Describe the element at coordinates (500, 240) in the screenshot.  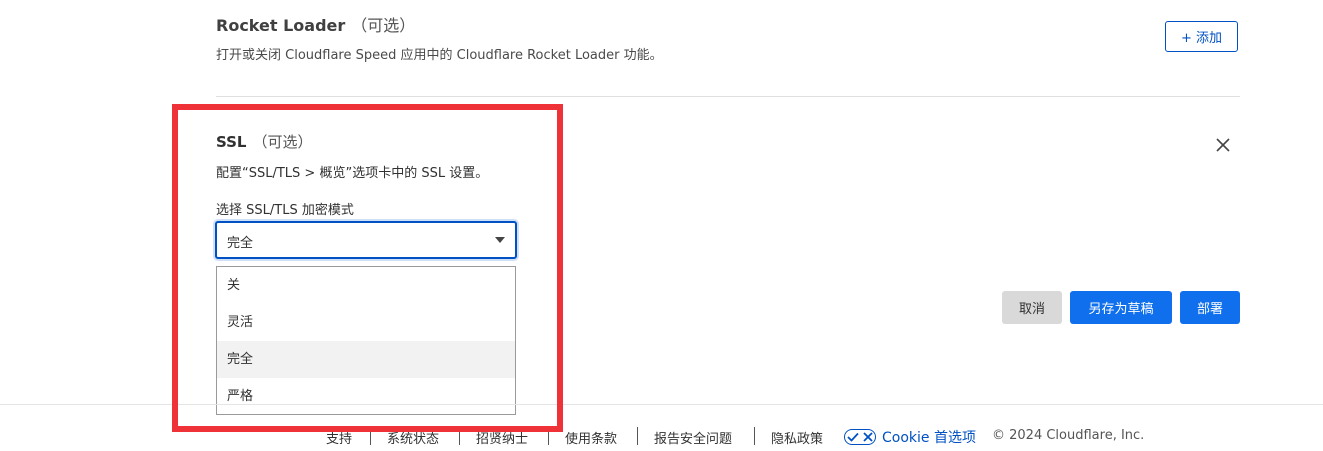
I see `caret-down-icon` at that location.